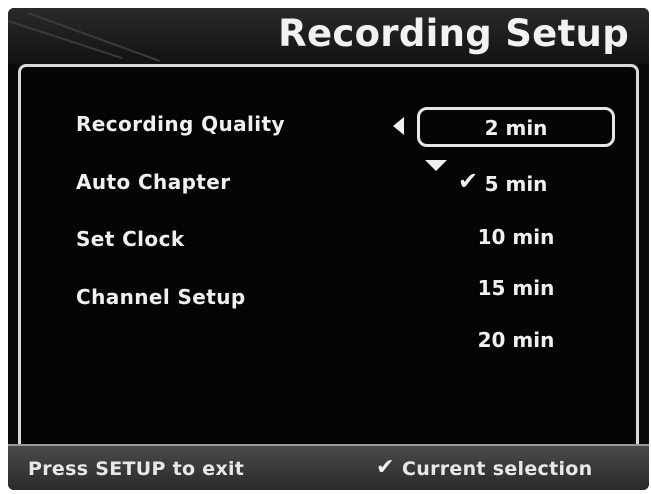 This screenshot has height=494, width=651. What do you see at coordinates (516, 288) in the screenshot?
I see `option-15-min: 15 min` at bounding box center [516, 288].